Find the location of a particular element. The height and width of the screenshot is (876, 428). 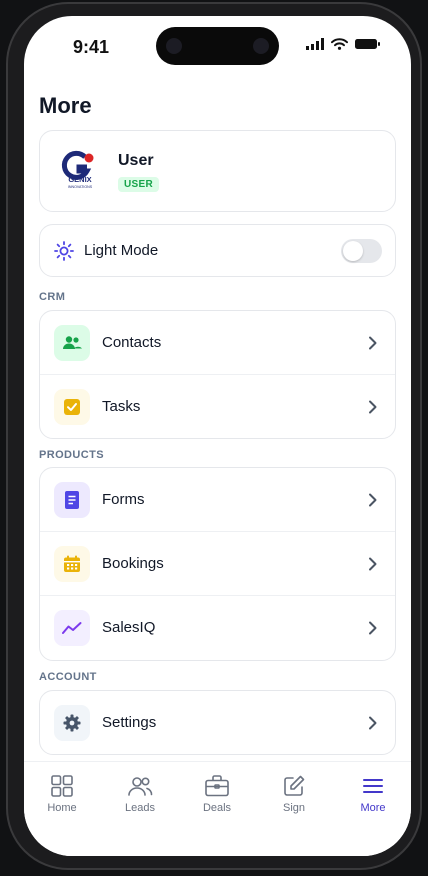

document-icon is located at coordinates (72, 500).